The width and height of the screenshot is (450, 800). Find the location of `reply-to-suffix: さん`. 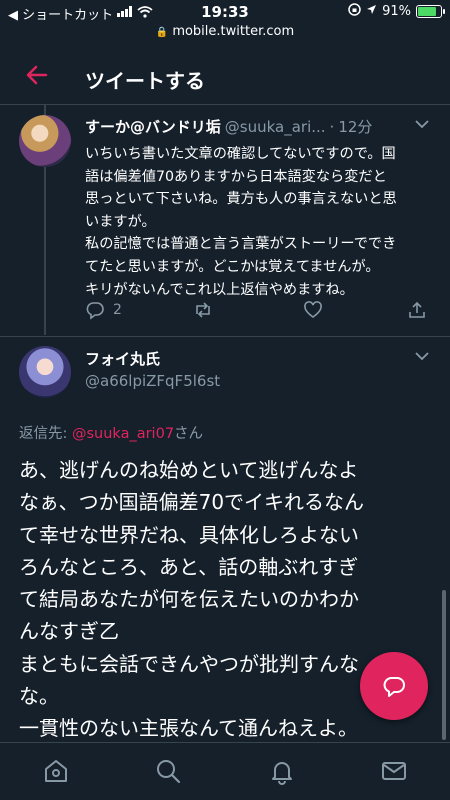

reply-to-suffix: さん is located at coordinates (189, 434).